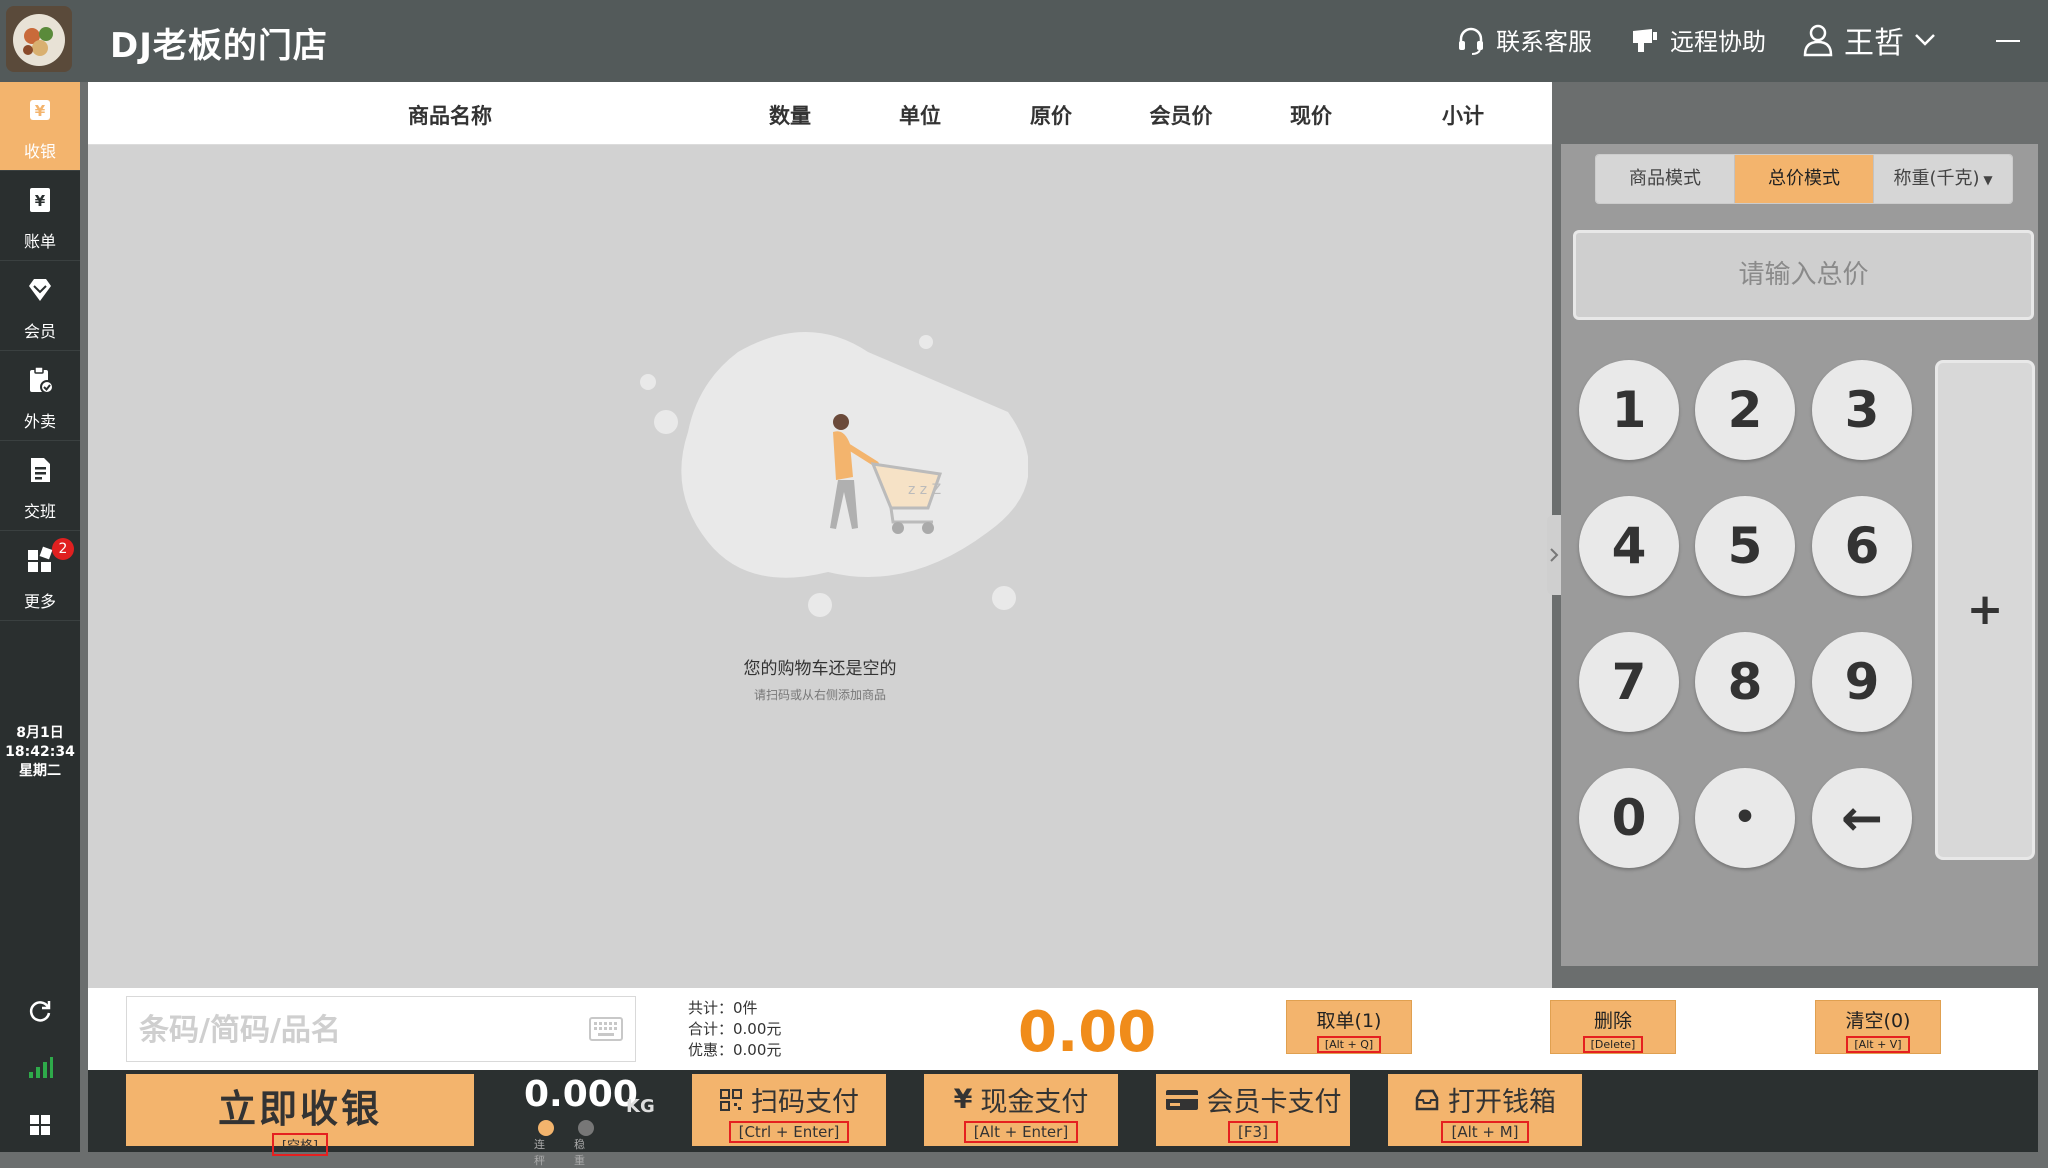 The width and height of the screenshot is (2048, 1168). What do you see at coordinates (1745, 546) in the screenshot?
I see `numpad-key-5: 5` at bounding box center [1745, 546].